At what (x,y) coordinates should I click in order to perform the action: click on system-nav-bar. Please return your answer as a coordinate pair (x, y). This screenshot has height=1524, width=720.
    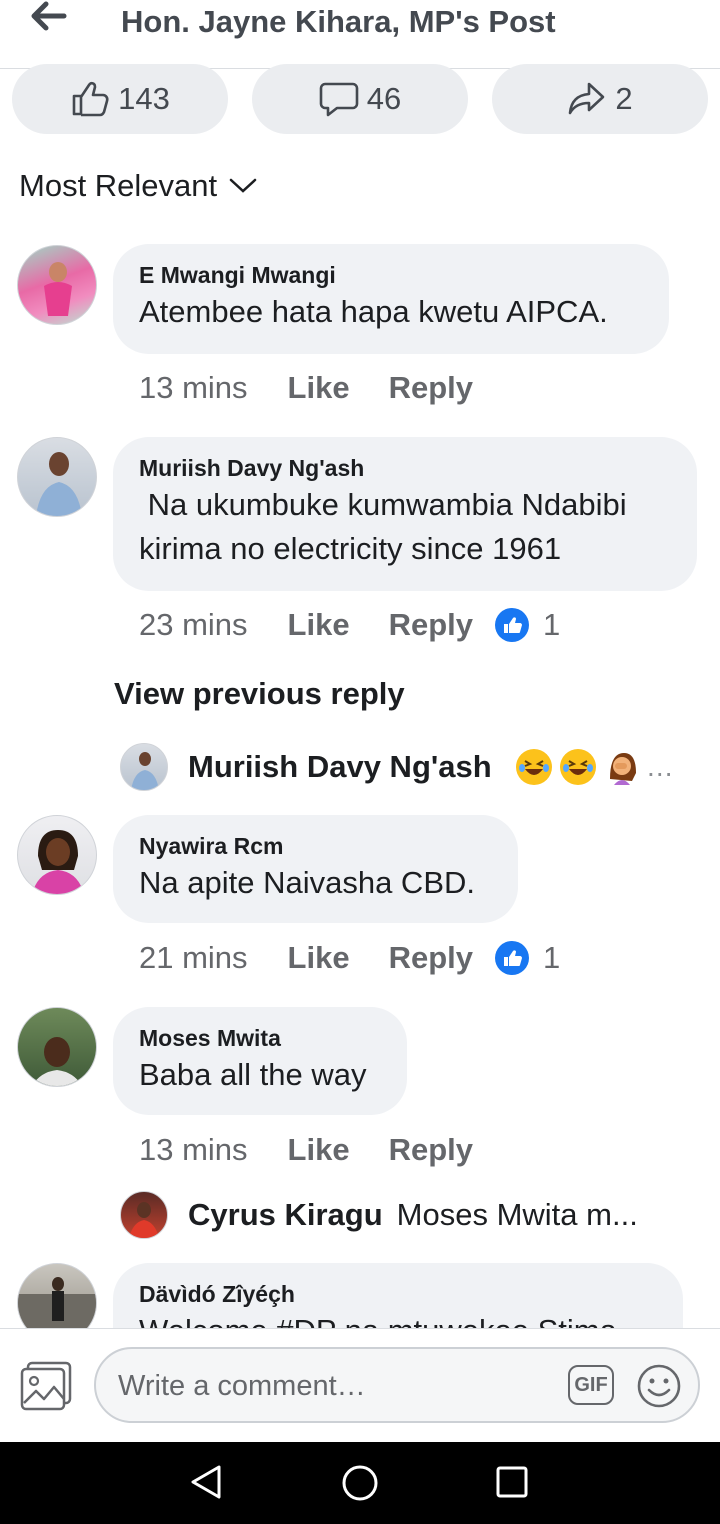
    Looking at the image, I should click on (360, 1483).